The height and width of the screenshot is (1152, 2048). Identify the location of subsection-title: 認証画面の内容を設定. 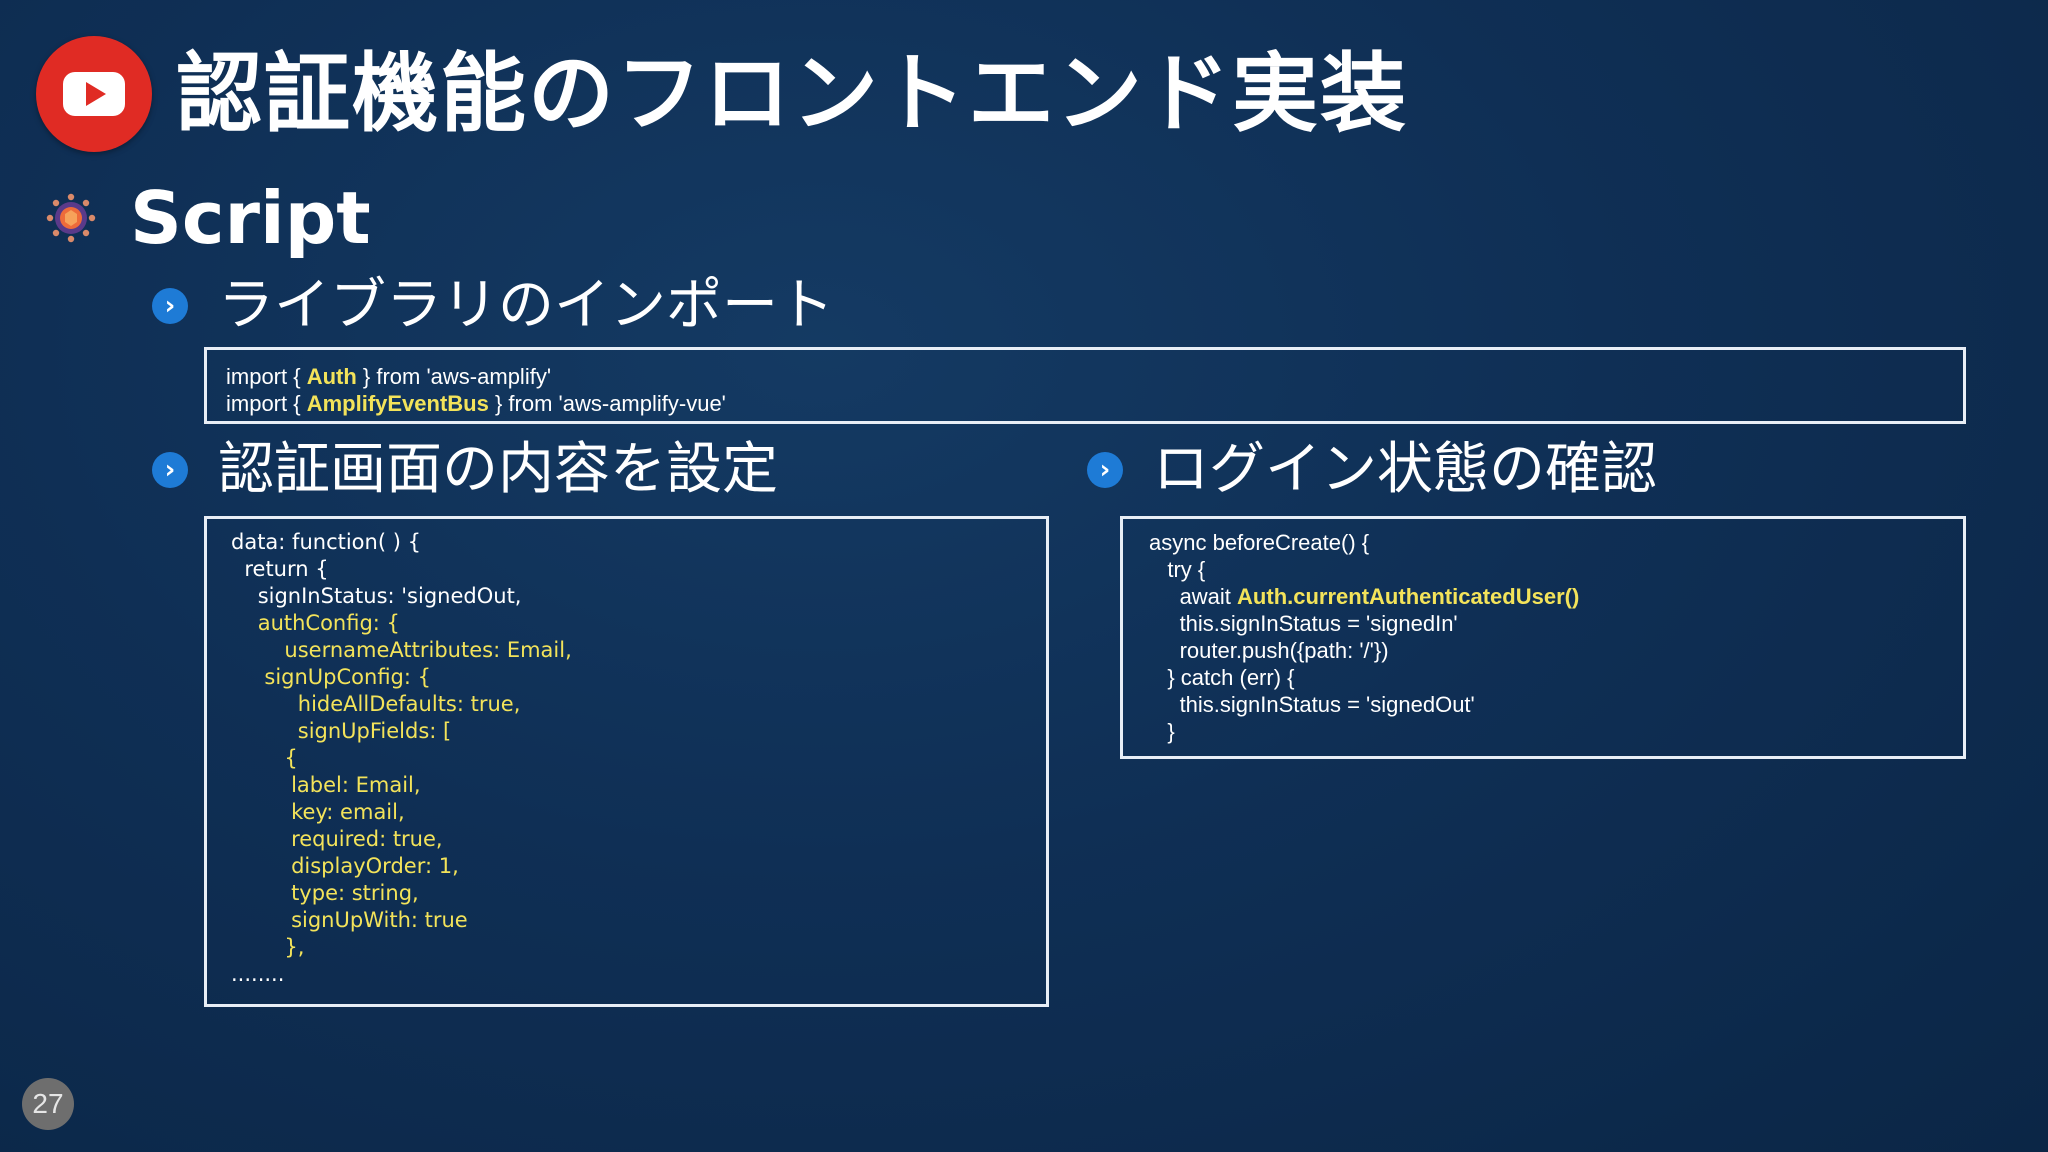
(498, 469).